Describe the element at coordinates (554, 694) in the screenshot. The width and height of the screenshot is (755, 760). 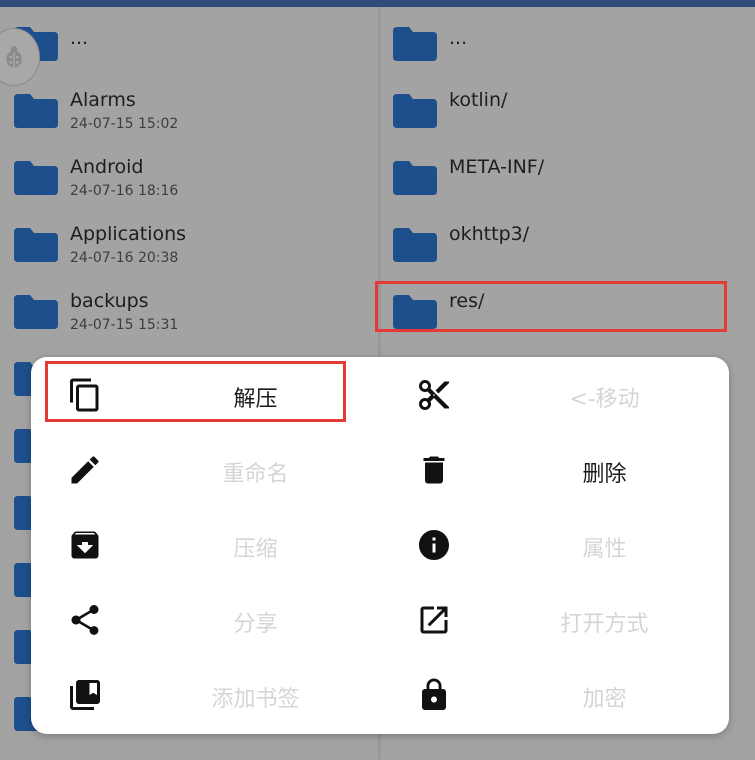
I see `menu-item-encrypt: 加密` at that location.